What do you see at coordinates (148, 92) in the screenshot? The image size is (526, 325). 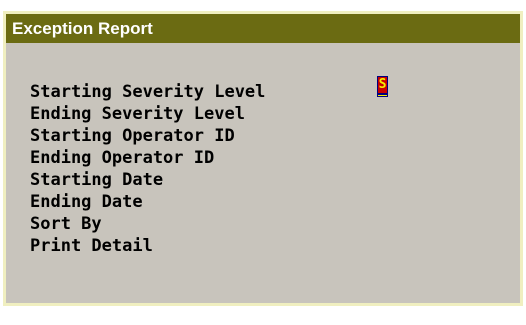 I see `starting-severity-level-label: Starting Severity Level` at bounding box center [148, 92].